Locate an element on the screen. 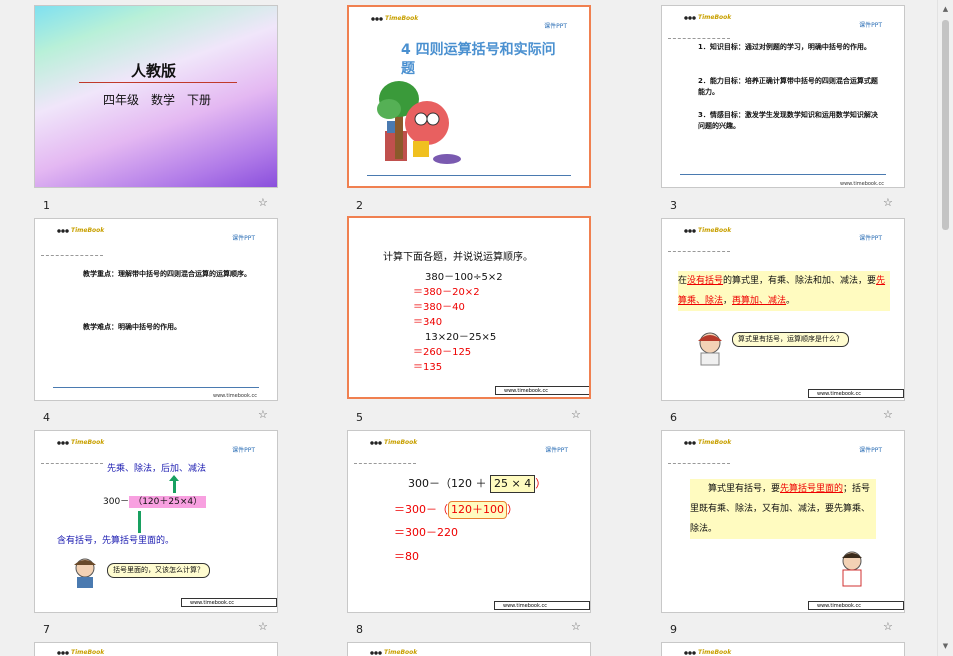  goal-2: 2．能力目标：培养正确计算带中括号的四则混合运算式题能力。 is located at coordinates (788, 86).